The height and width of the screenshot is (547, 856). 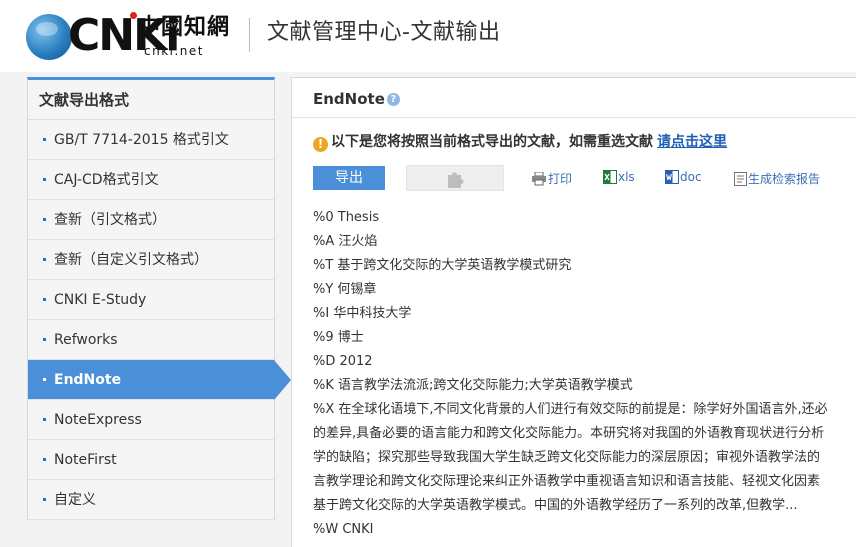 I want to click on print-label: 打印, so click(x=560, y=179).